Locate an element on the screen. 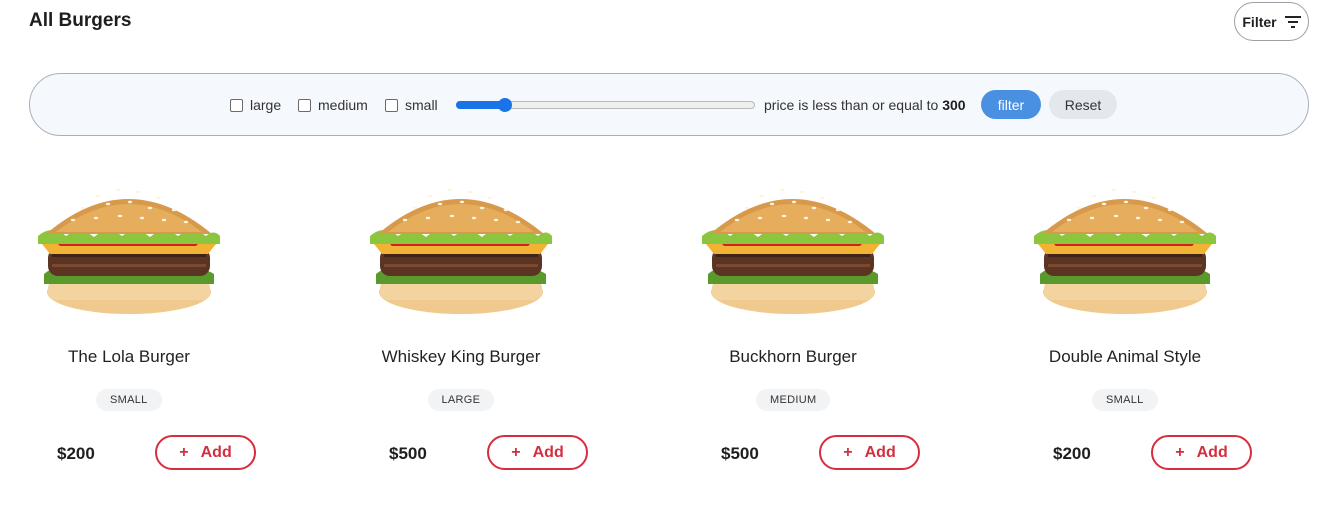 The height and width of the screenshot is (521, 1338). filter-toggle-button: Filter is located at coordinates (1271, 21).